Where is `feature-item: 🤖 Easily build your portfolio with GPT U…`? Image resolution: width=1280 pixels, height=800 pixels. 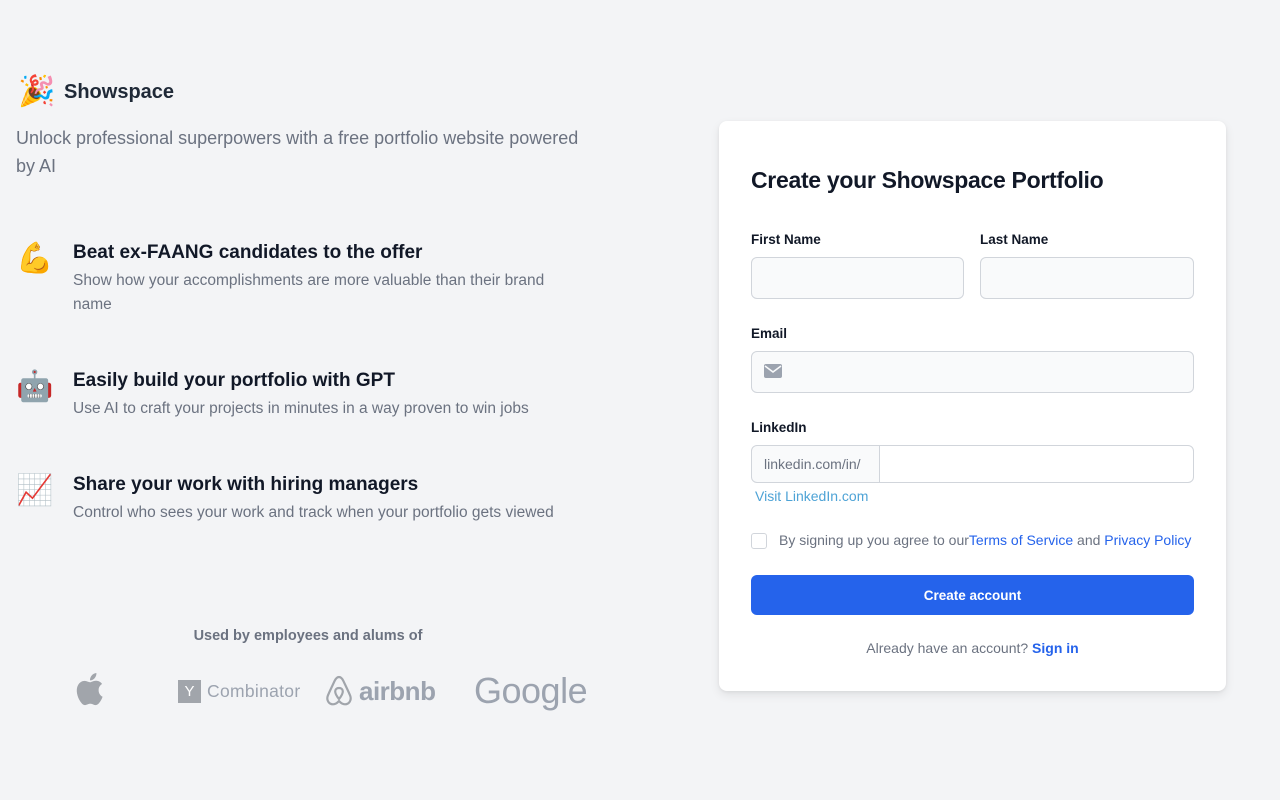 feature-item: 🤖 Easily build your portfolio with GPT U… is located at coordinates (306, 420).